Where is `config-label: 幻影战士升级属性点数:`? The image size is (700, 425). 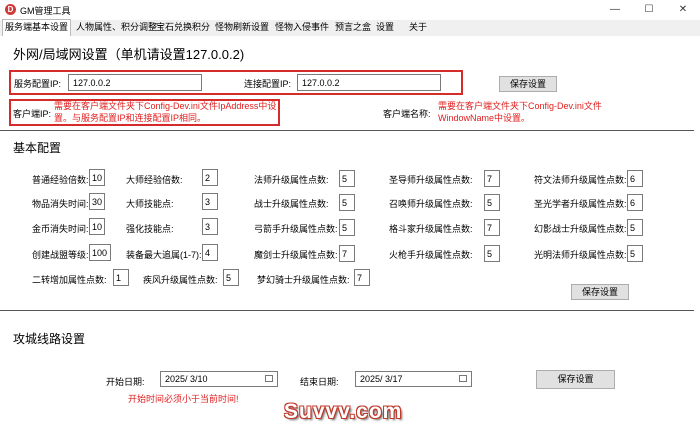 config-label: 幻影战士升级属性点数: is located at coordinates (580, 229).